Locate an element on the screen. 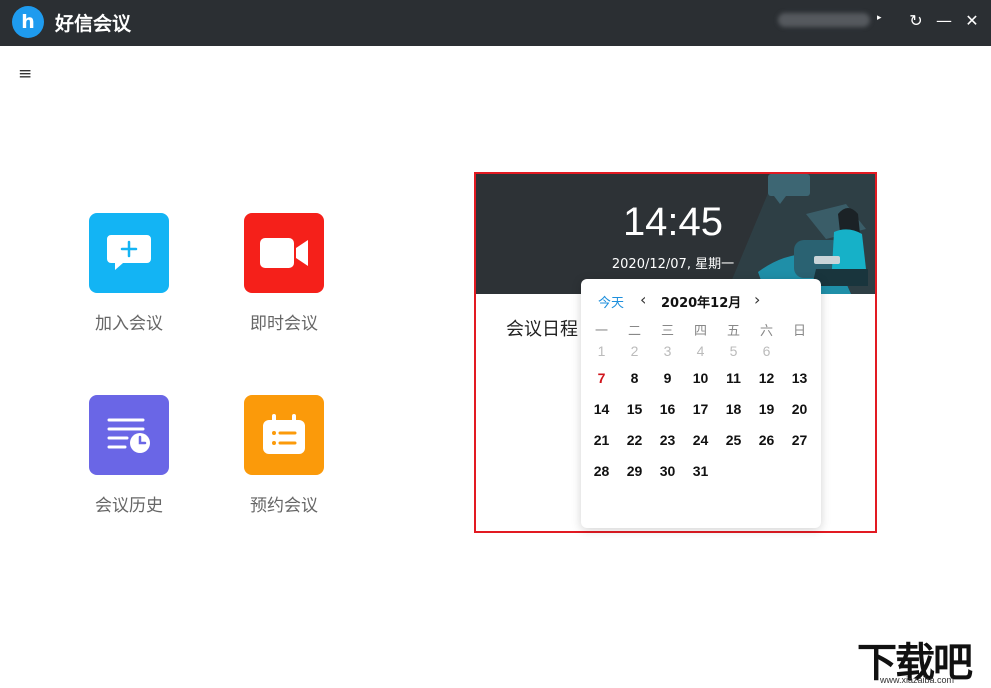 This screenshot has height=688, width=991. join-meeting-label: 加入会议 is located at coordinates (129, 324).